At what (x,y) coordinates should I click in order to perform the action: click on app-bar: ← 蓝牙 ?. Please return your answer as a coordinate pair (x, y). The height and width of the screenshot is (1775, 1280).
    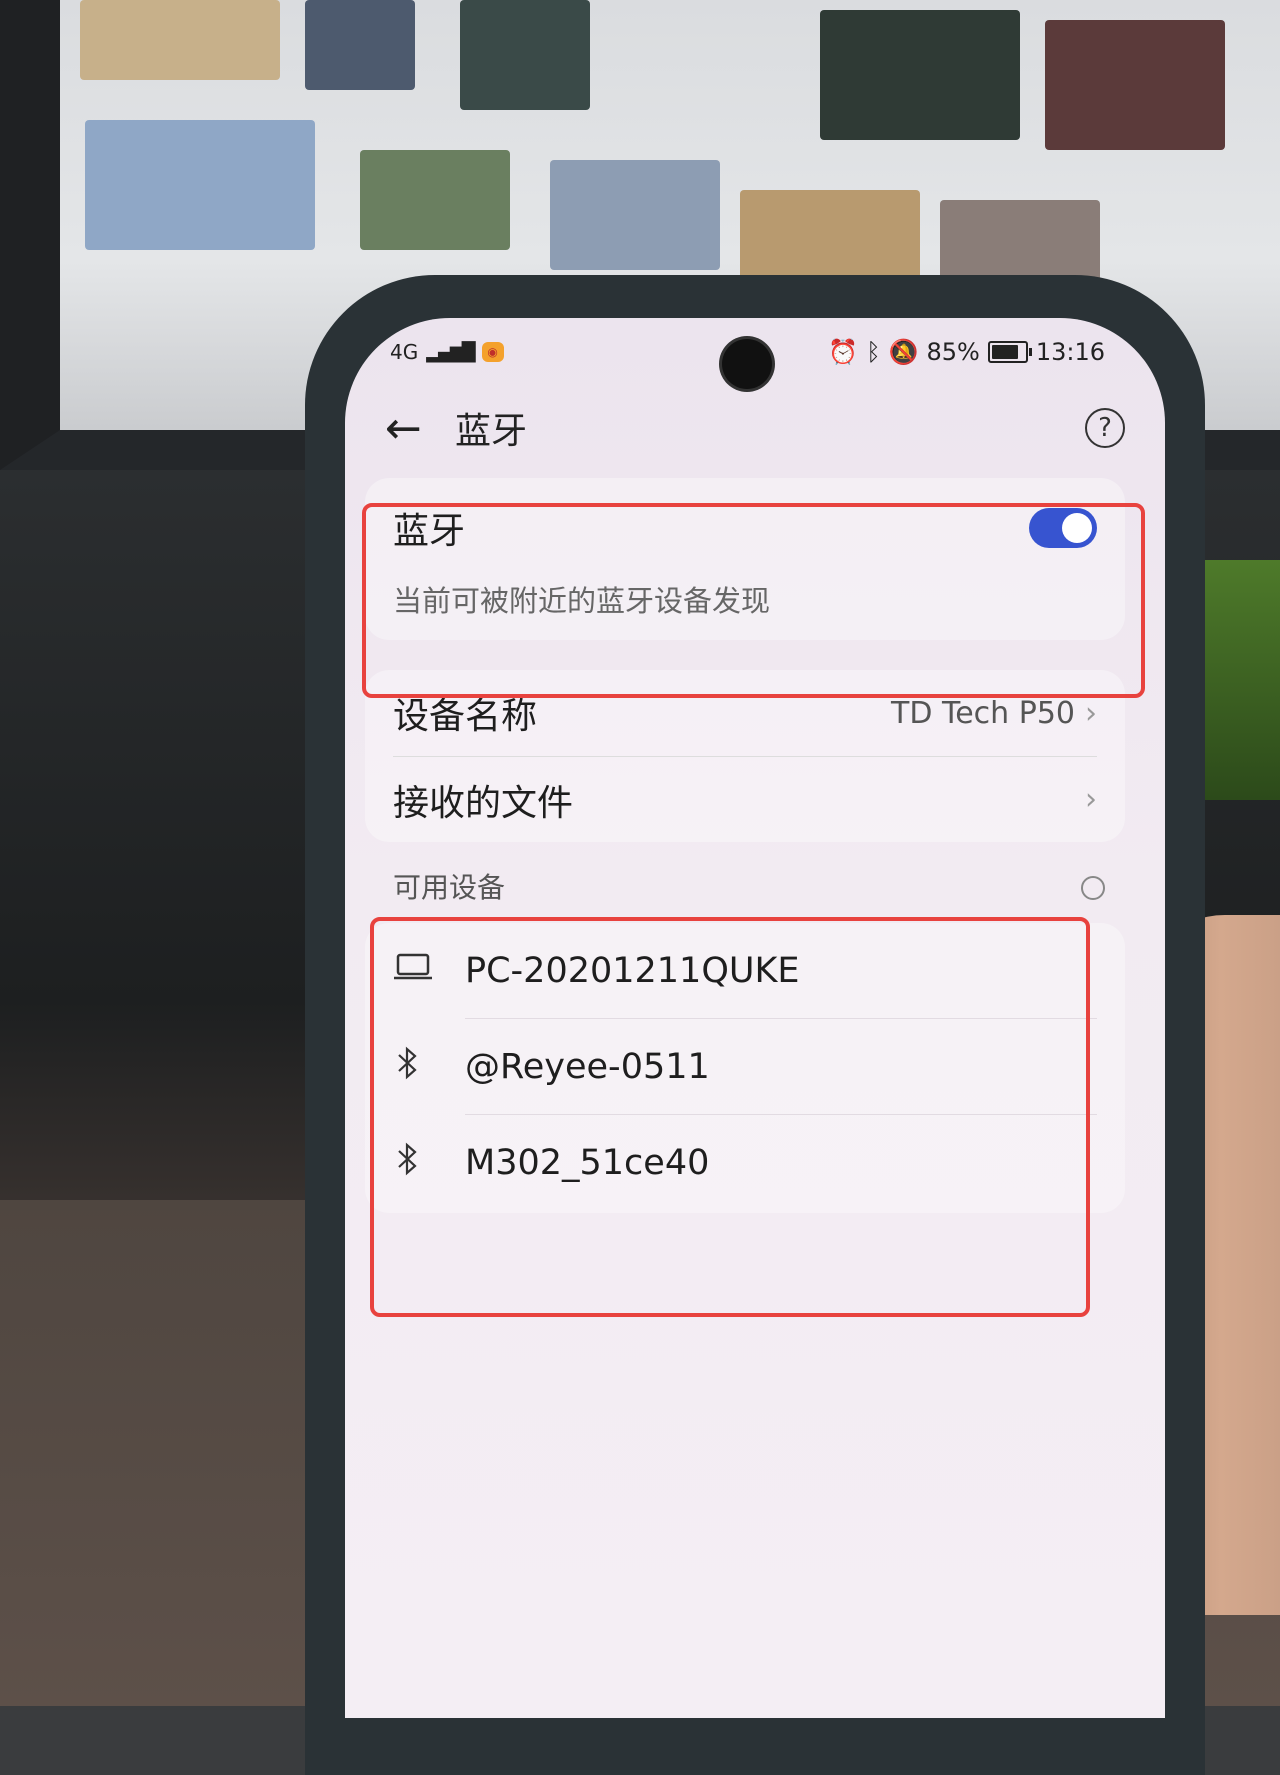
    Looking at the image, I should click on (755, 428).